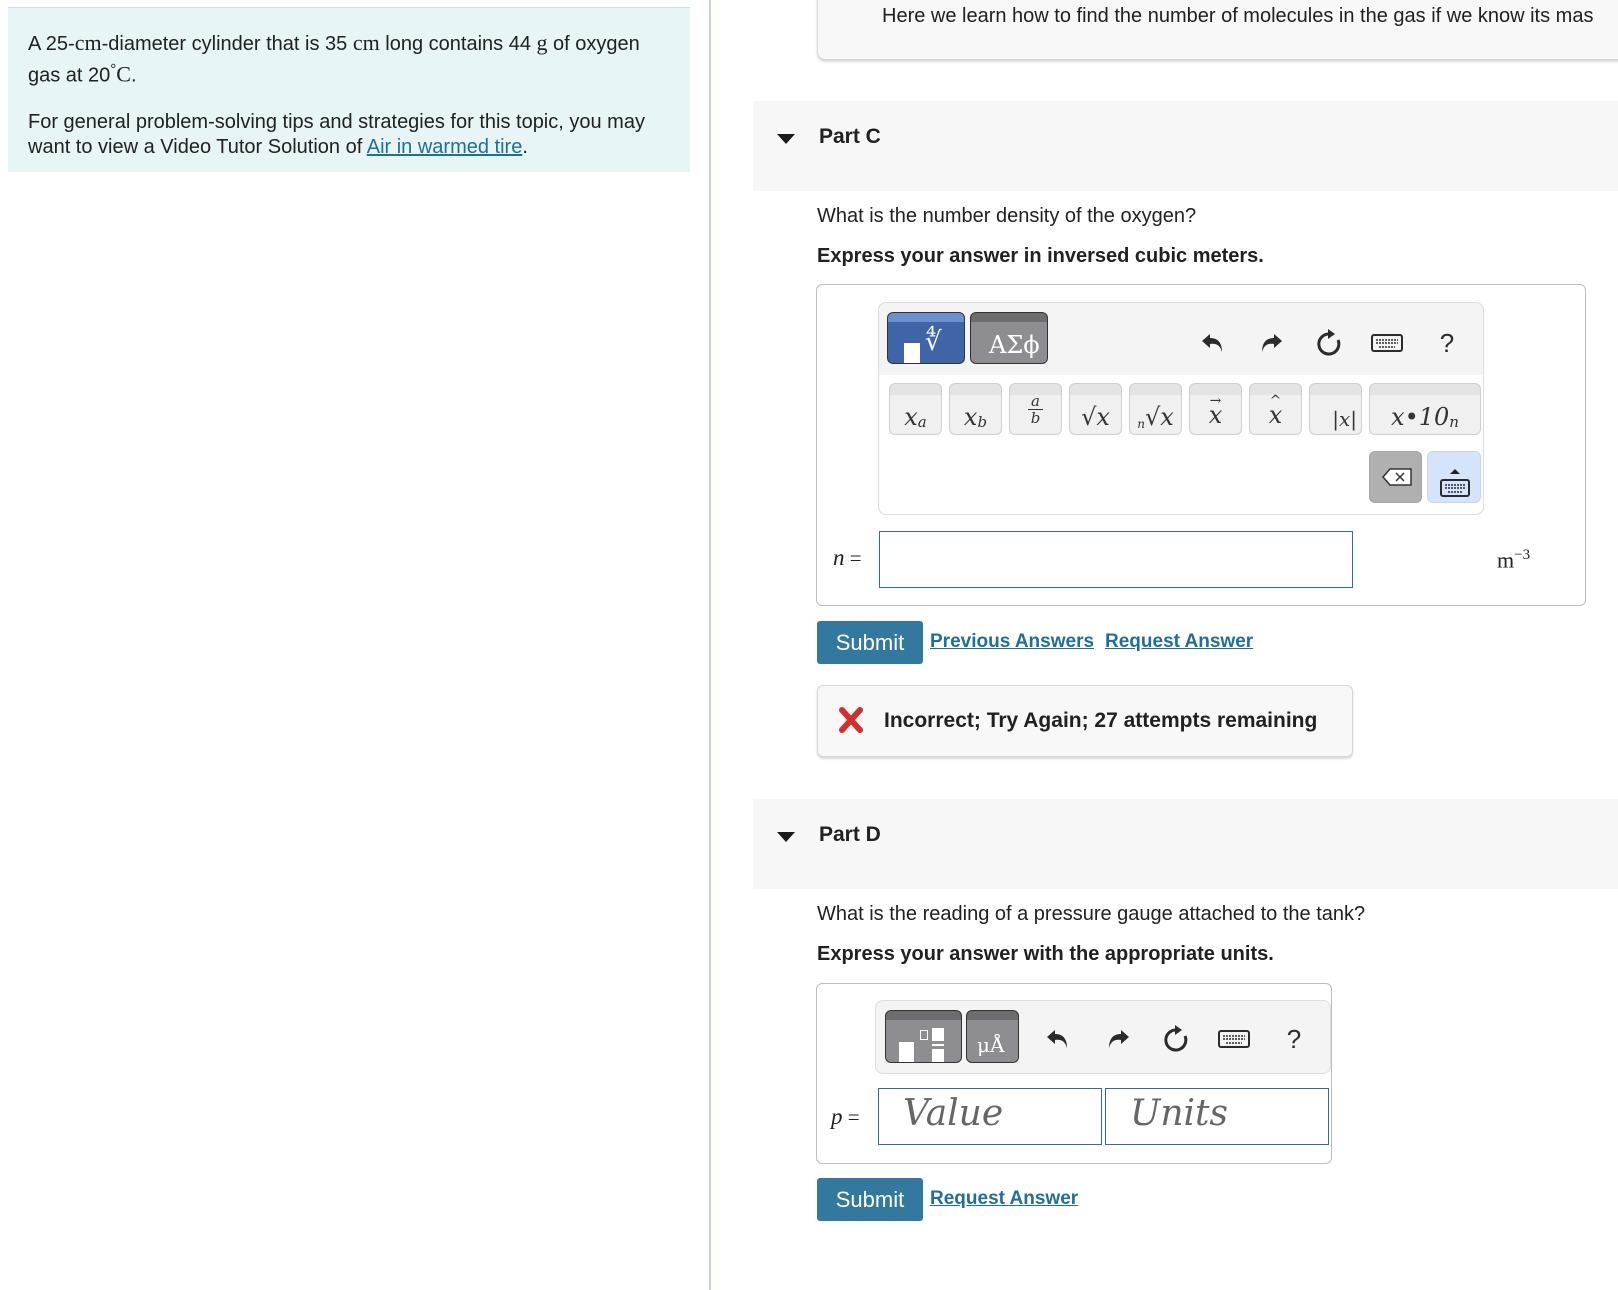 The height and width of the screenshot is (1290, 1618). Describe the element at coordinates (975, 409) in the screenshot. I see `key-subscript: xb` at that location.